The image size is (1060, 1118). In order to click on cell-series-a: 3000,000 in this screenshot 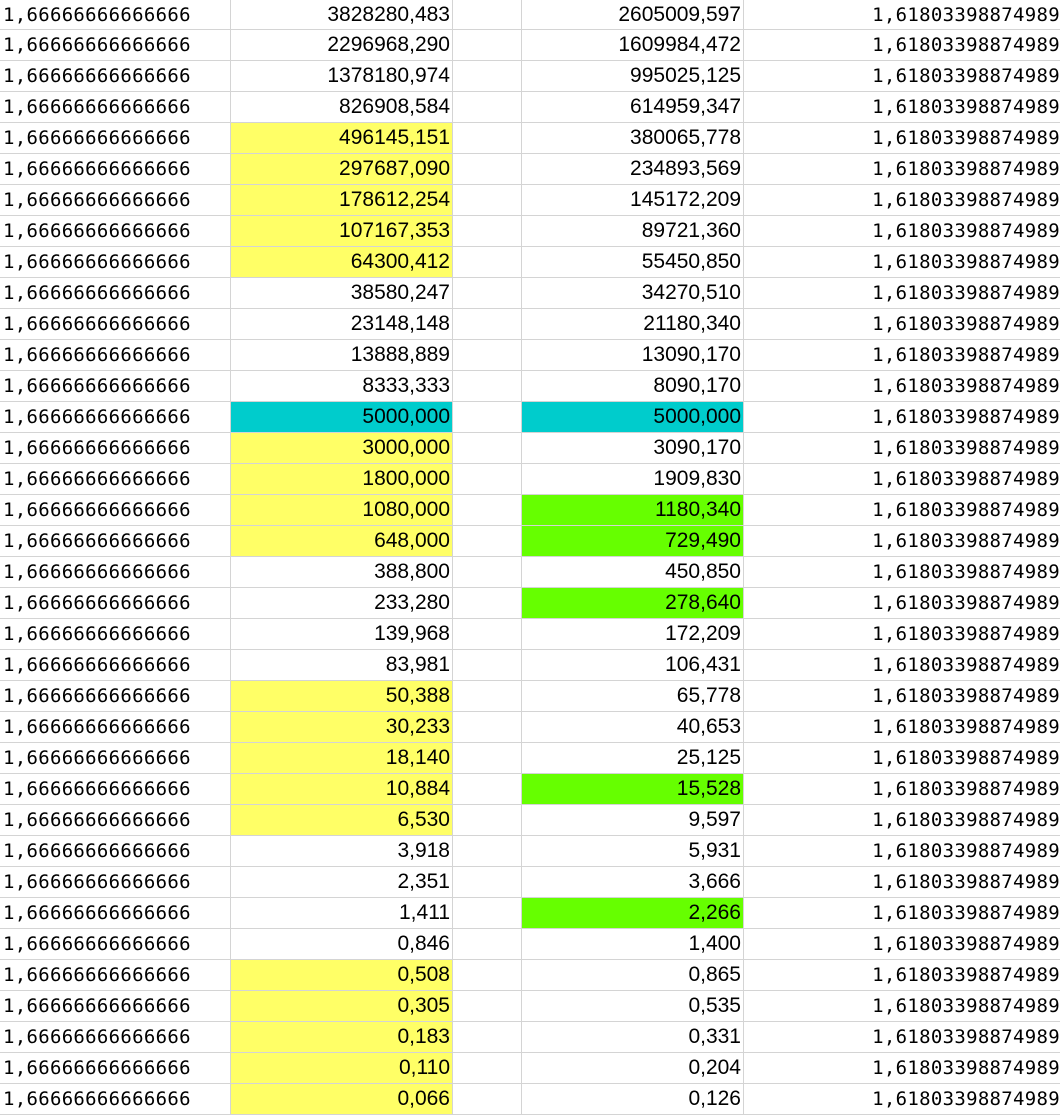, I will do `click(342, 448)`.